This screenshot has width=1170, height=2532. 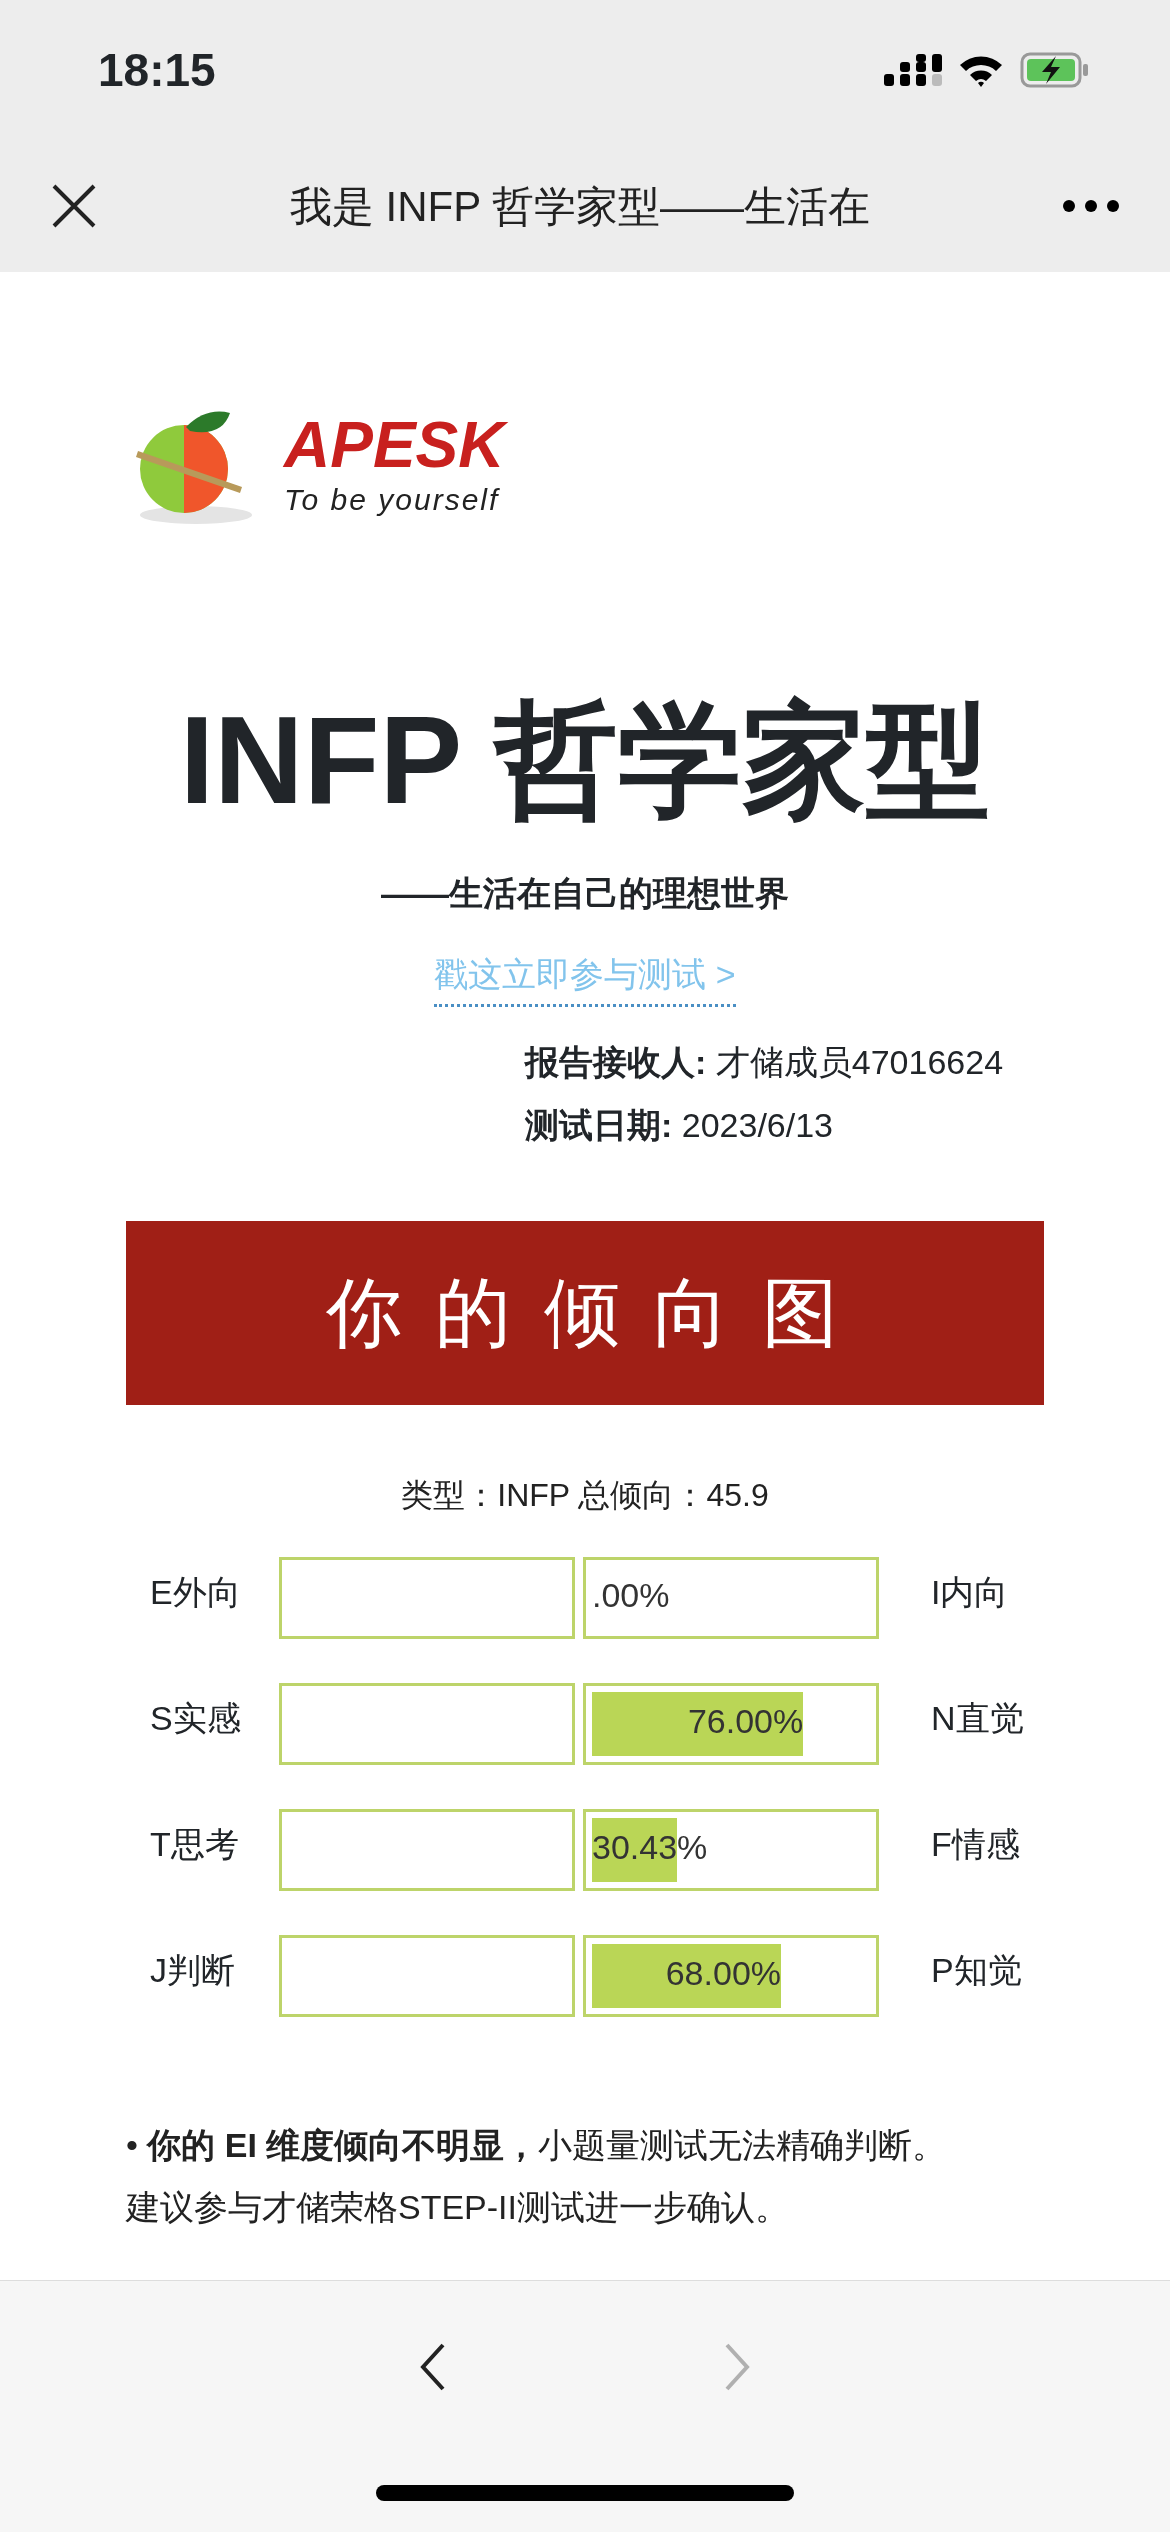 What do you see at coordinates (631, 1596) in the screenshot?
I see `percent-reading: .00%` at bounding box center [631, 1596].